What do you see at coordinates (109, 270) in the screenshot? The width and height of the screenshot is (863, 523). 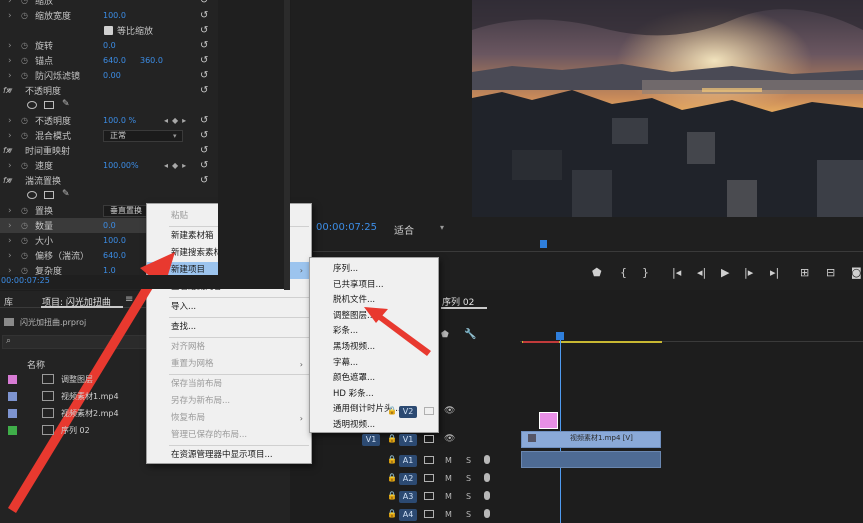 I see `property-value: 1.0` at bounding box center [109, 270].